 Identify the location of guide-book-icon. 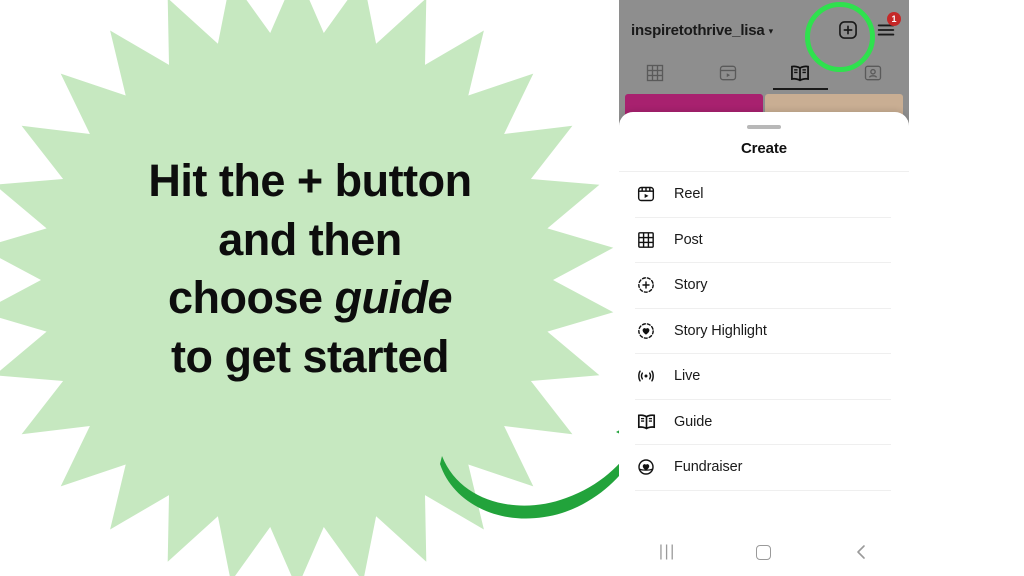
(646, 422).